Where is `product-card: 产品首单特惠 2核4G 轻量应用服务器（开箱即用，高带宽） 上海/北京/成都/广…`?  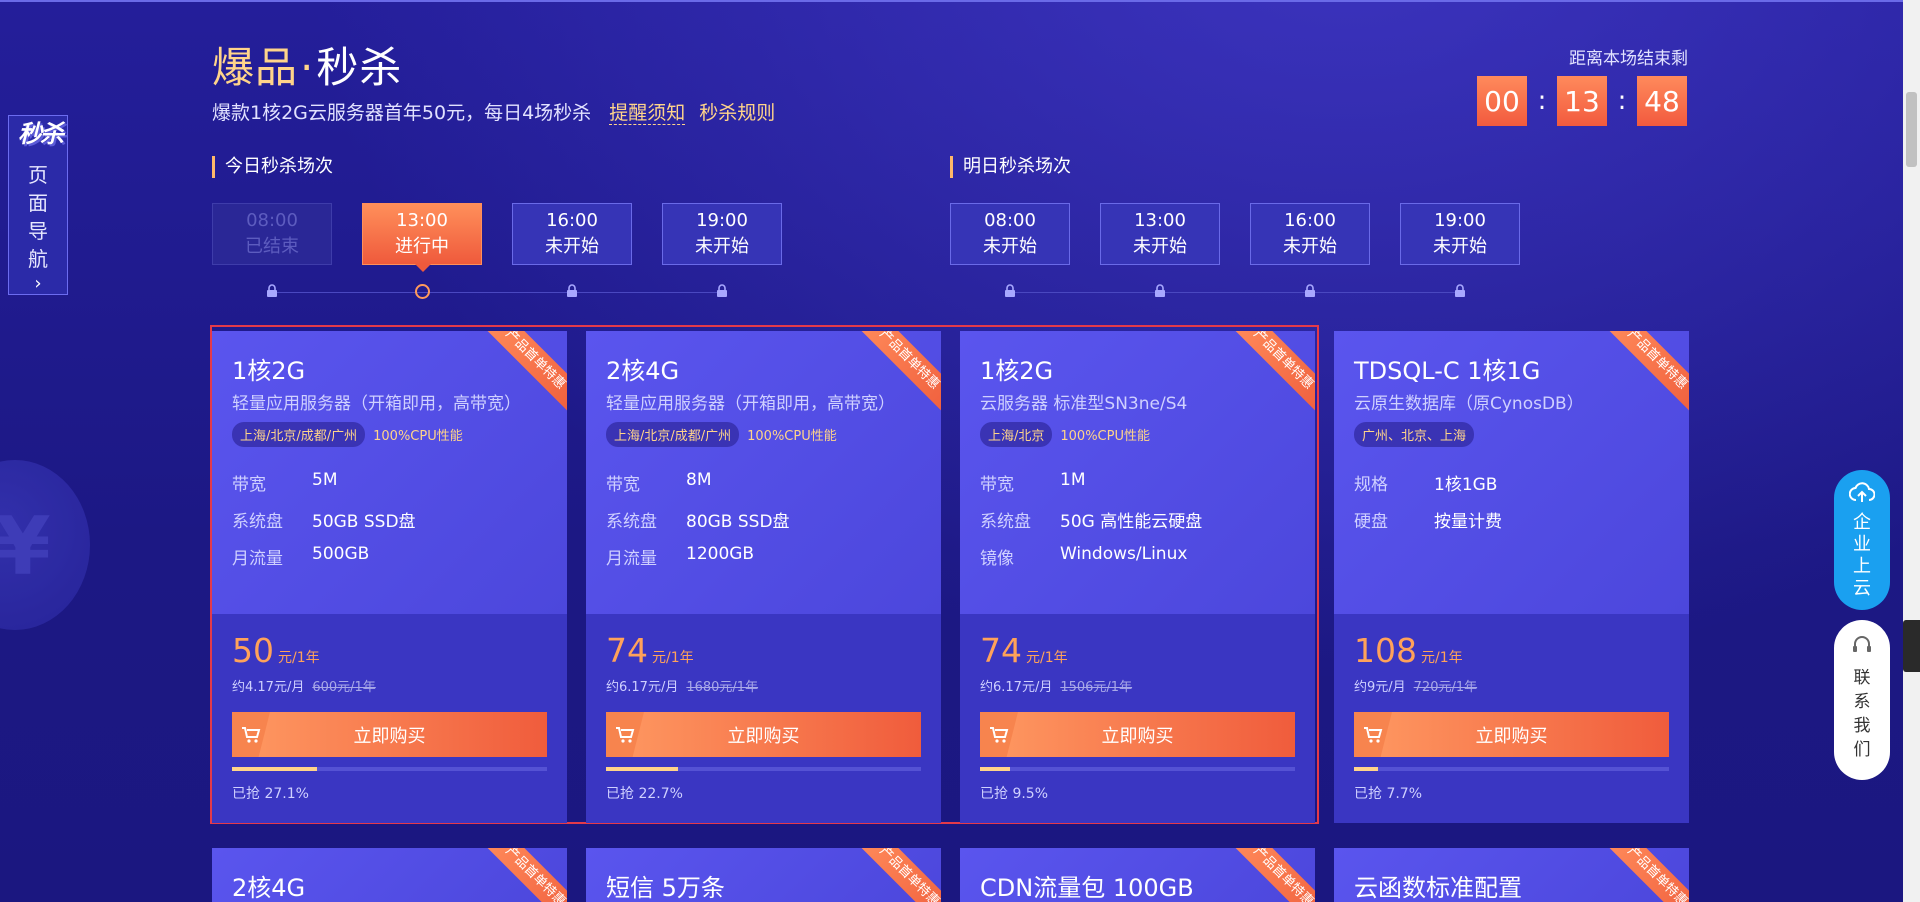 product-card: 产品首单特惠 2核4G 轻量应用服务器（开箱即用，高带宽） 上海/北京/成都/广… is located at coordinates (763, 577).